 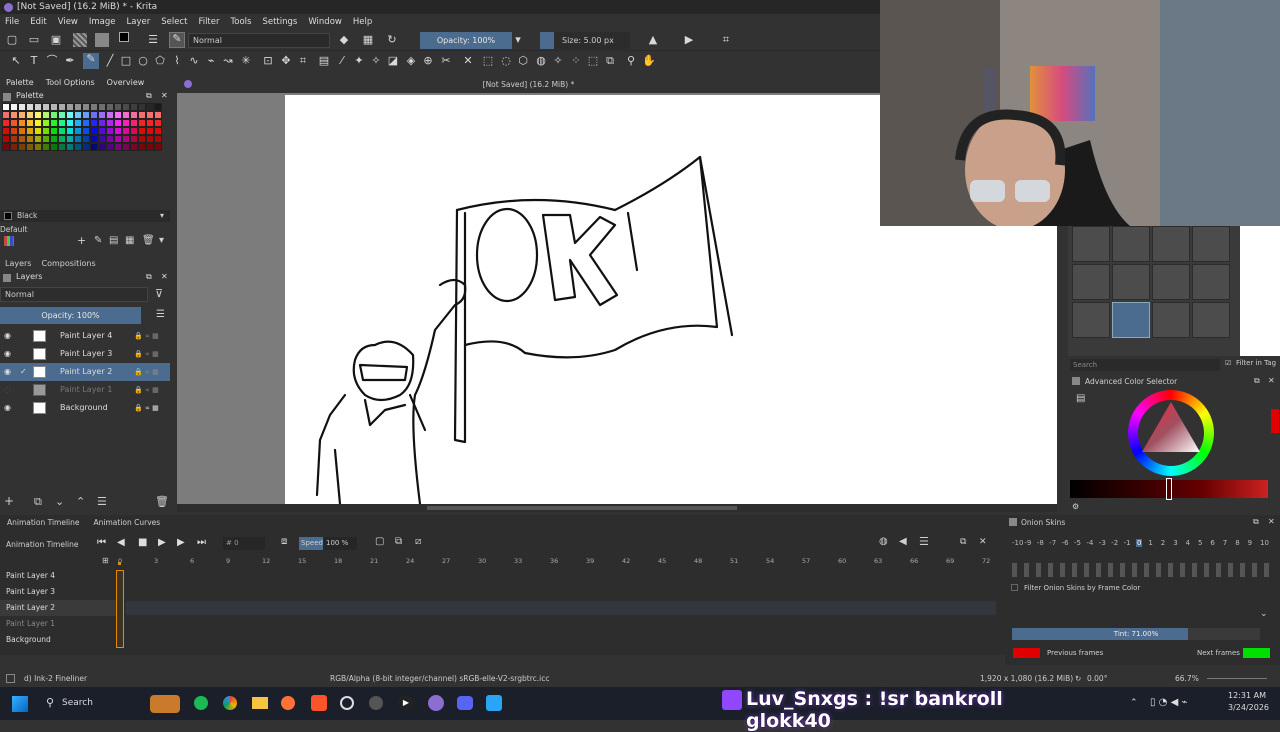 I want to click on filter-icon: ⊽, so click(x=159, y=293).